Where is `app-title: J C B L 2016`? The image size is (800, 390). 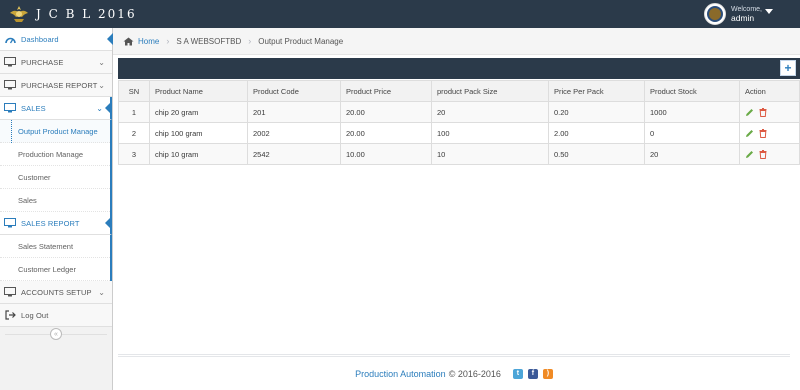
app-title: J C B L 2016 is located at coordinates (86, 14).